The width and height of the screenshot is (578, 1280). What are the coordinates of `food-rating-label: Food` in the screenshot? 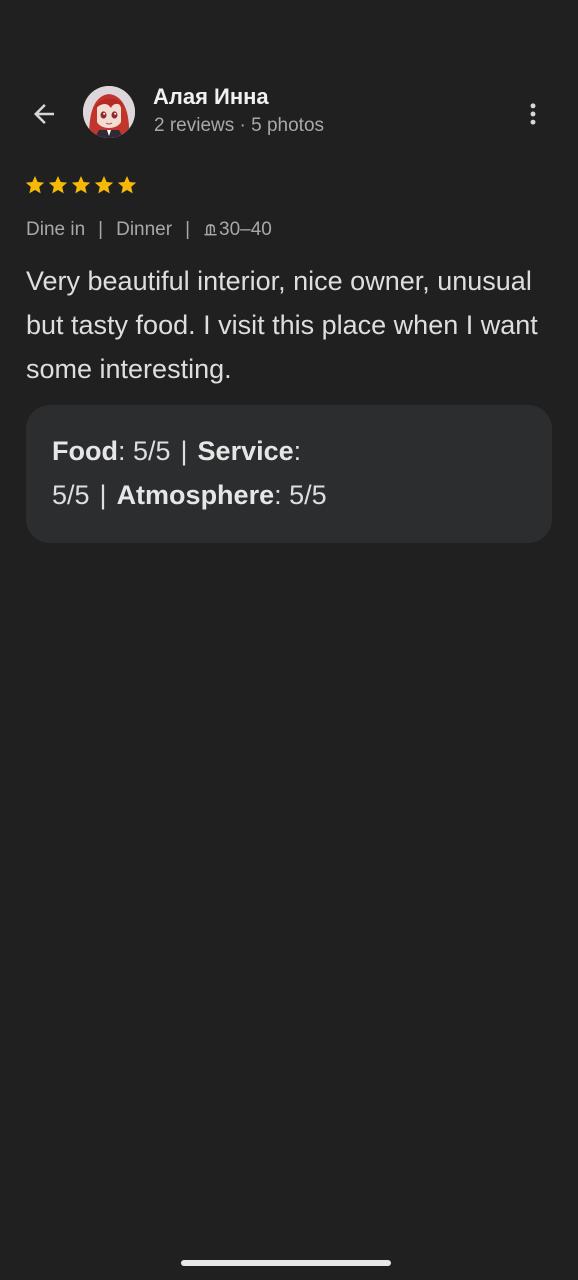 It's located at (85, 451).